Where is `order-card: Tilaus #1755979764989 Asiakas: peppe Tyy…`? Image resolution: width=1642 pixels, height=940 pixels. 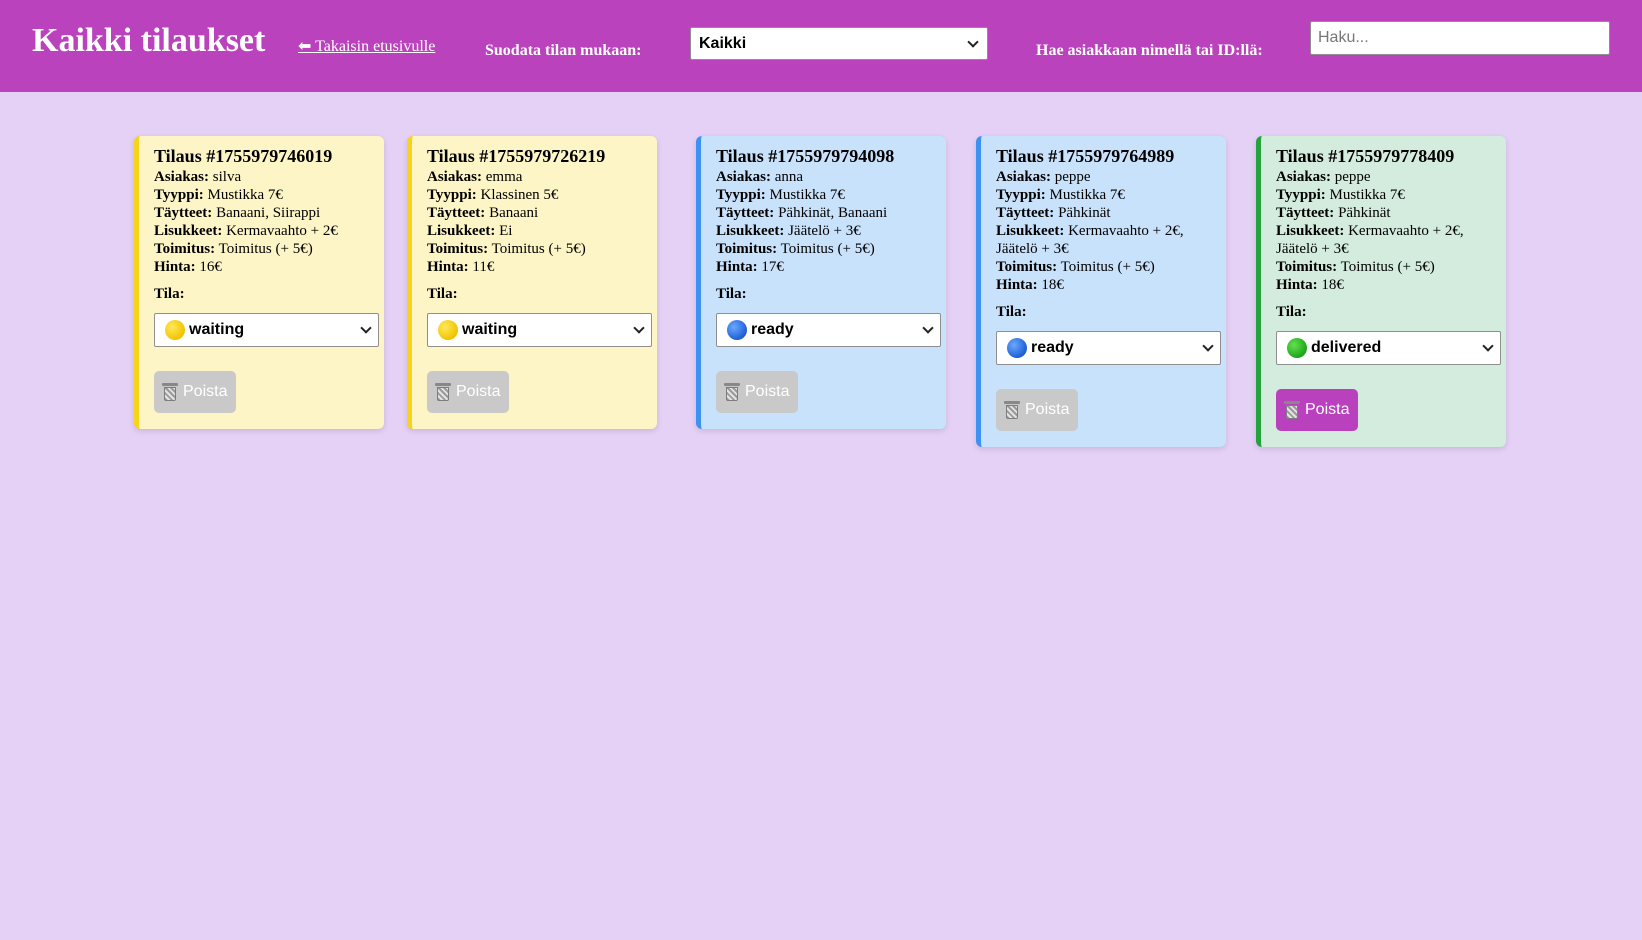 order-card: Tilaus #1755979764989 Asiakas: peppe Tyy… is located at coordinates (1101, 291).